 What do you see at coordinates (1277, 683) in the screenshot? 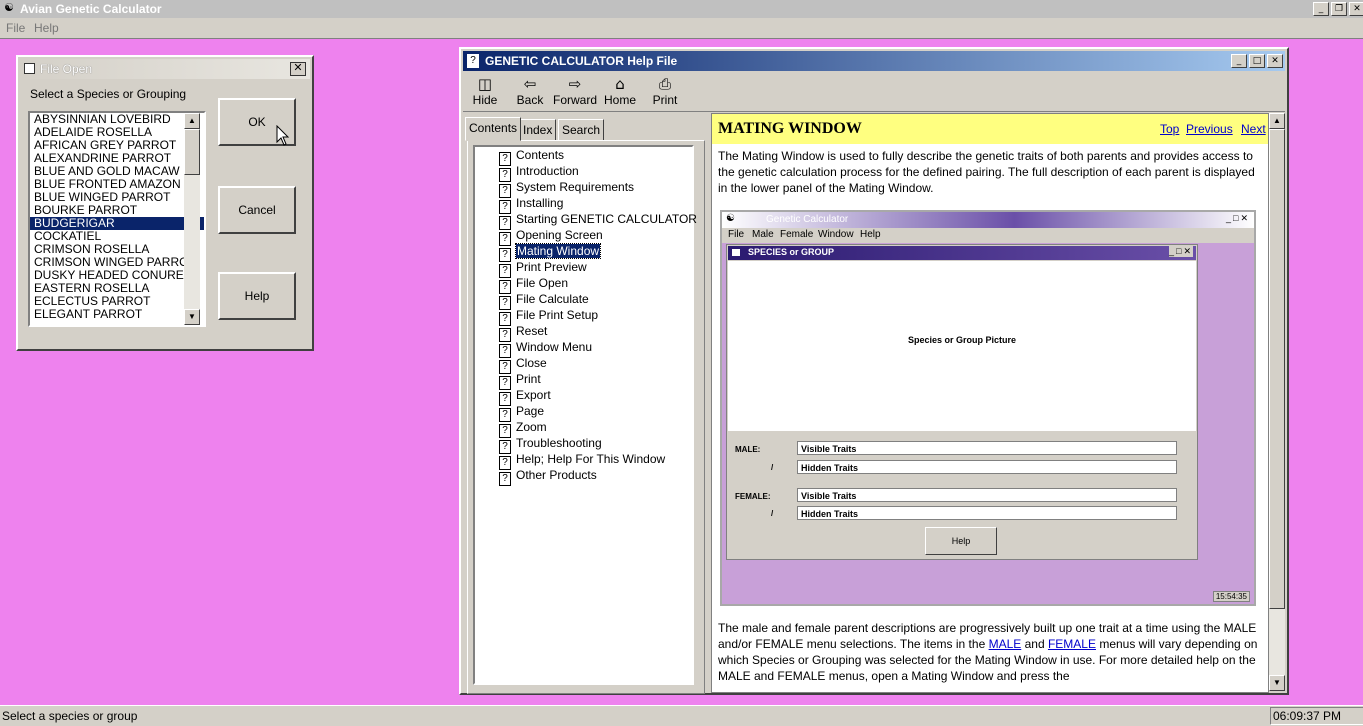
I see `topic-scroll-down-icon: ▼` at bounding box center [1277, 683].